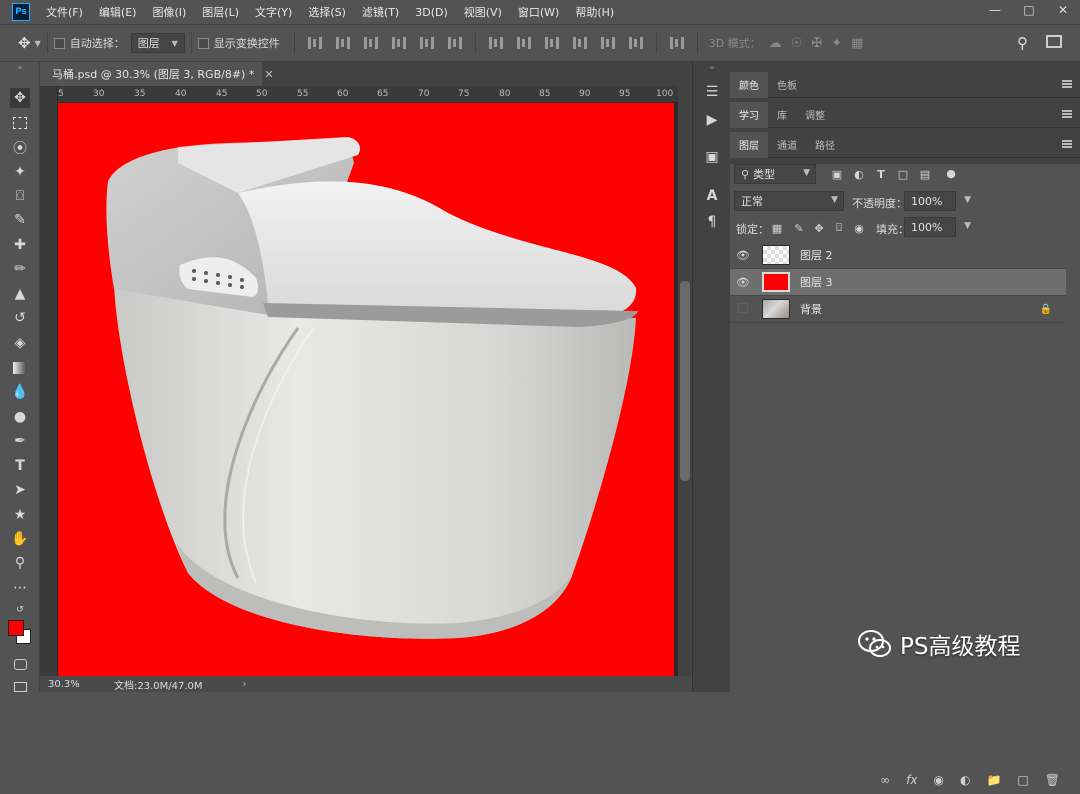 This screenshot has height=794, width=1080. I want to click on close-tab-icon: ✕, so click(268, 74).